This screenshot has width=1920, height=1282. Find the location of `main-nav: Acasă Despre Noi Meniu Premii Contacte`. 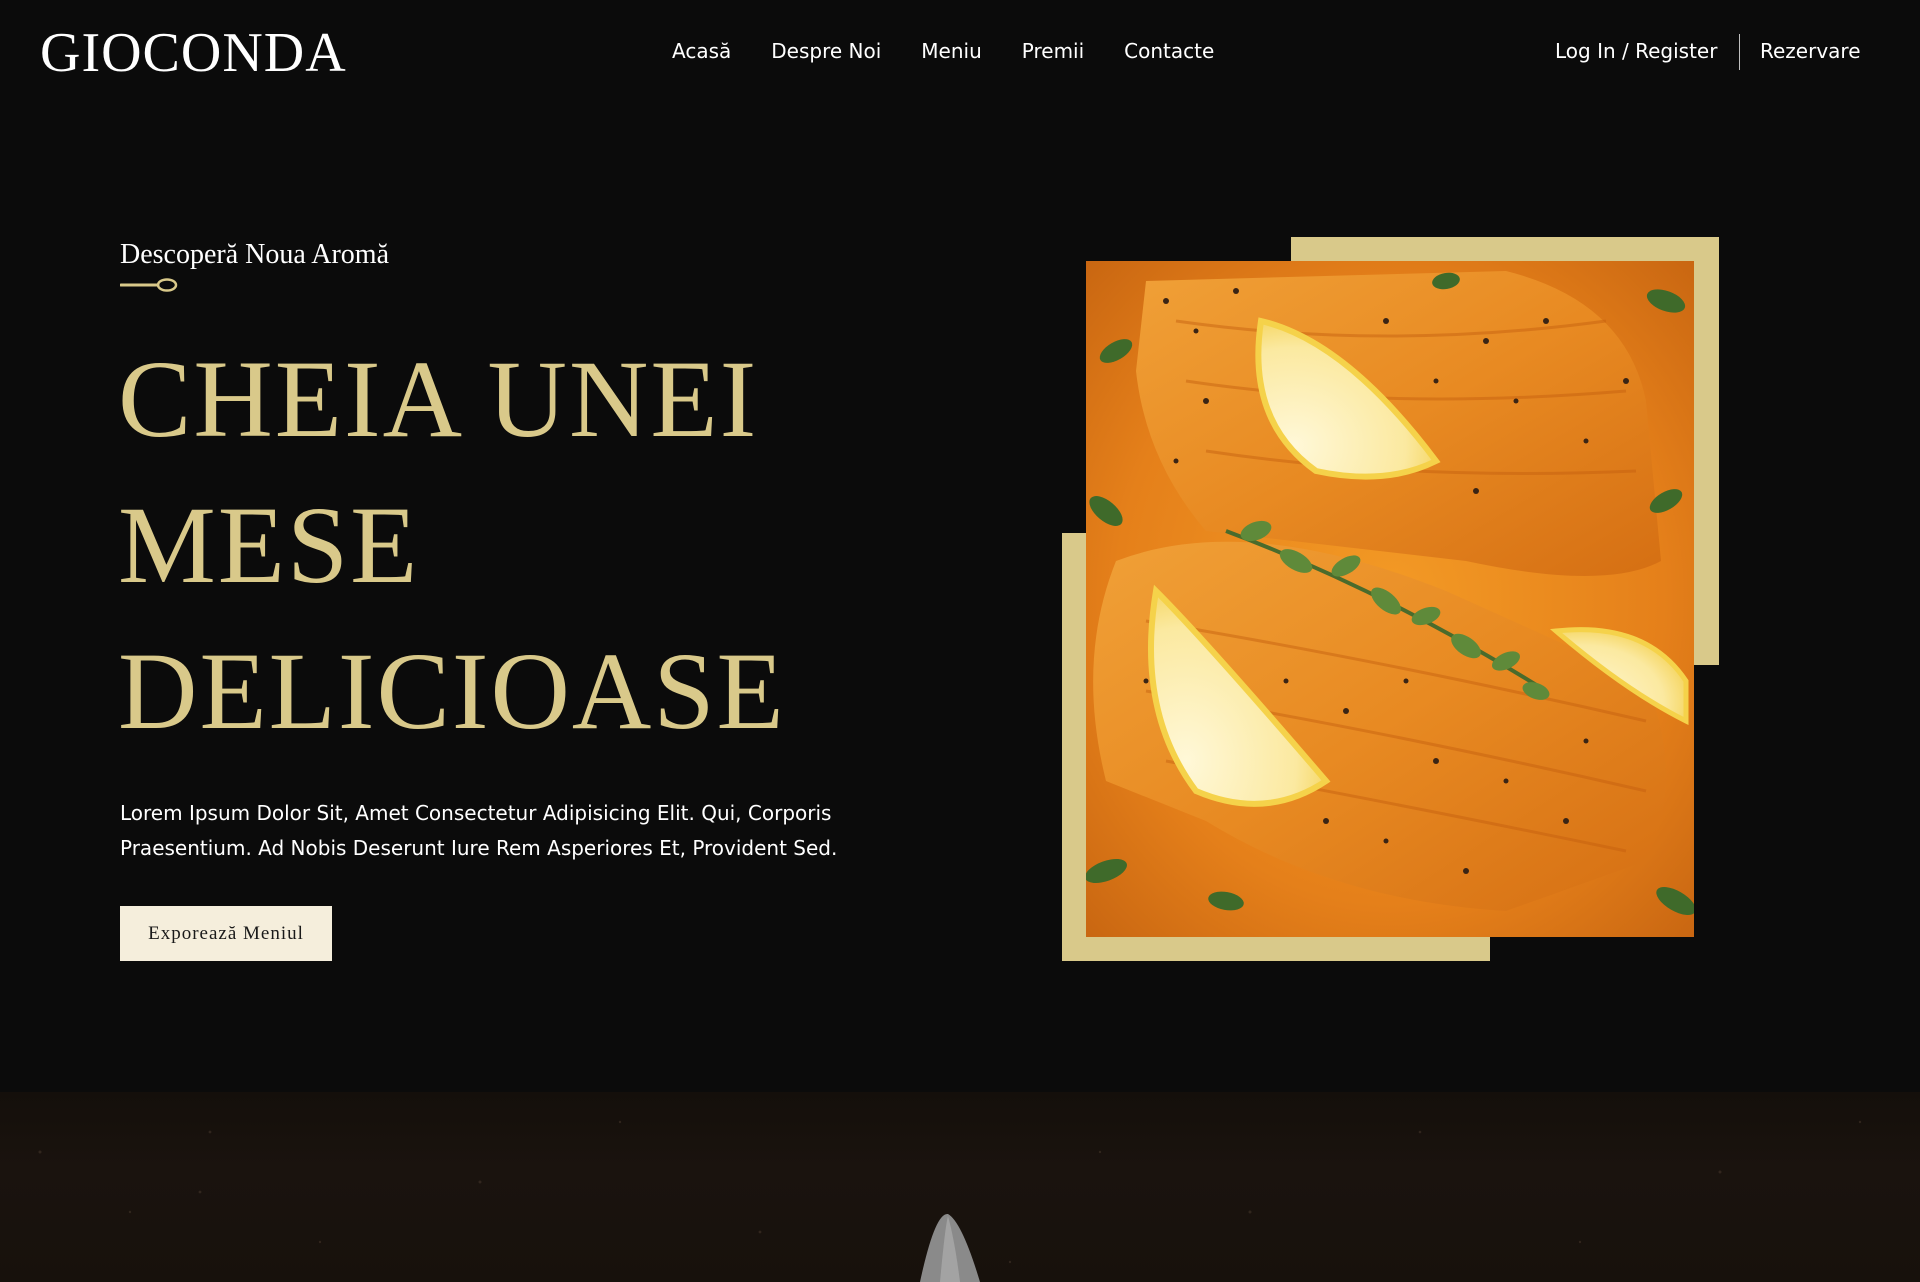

main-nav: Acasă Despre Noi Meniu Premii Contacte is located at coordinates (943, 51).